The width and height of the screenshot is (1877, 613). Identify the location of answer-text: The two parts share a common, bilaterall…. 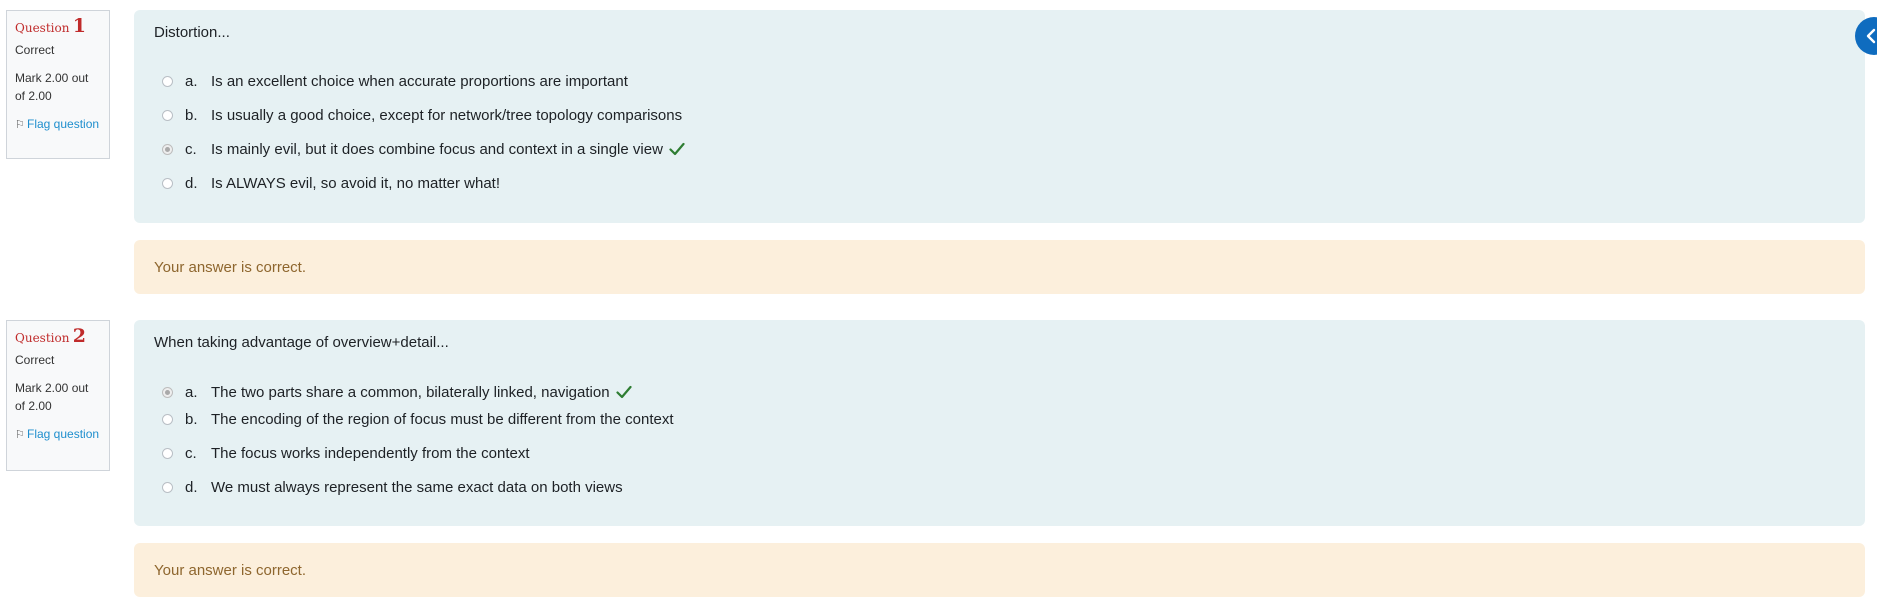
(410, 392).